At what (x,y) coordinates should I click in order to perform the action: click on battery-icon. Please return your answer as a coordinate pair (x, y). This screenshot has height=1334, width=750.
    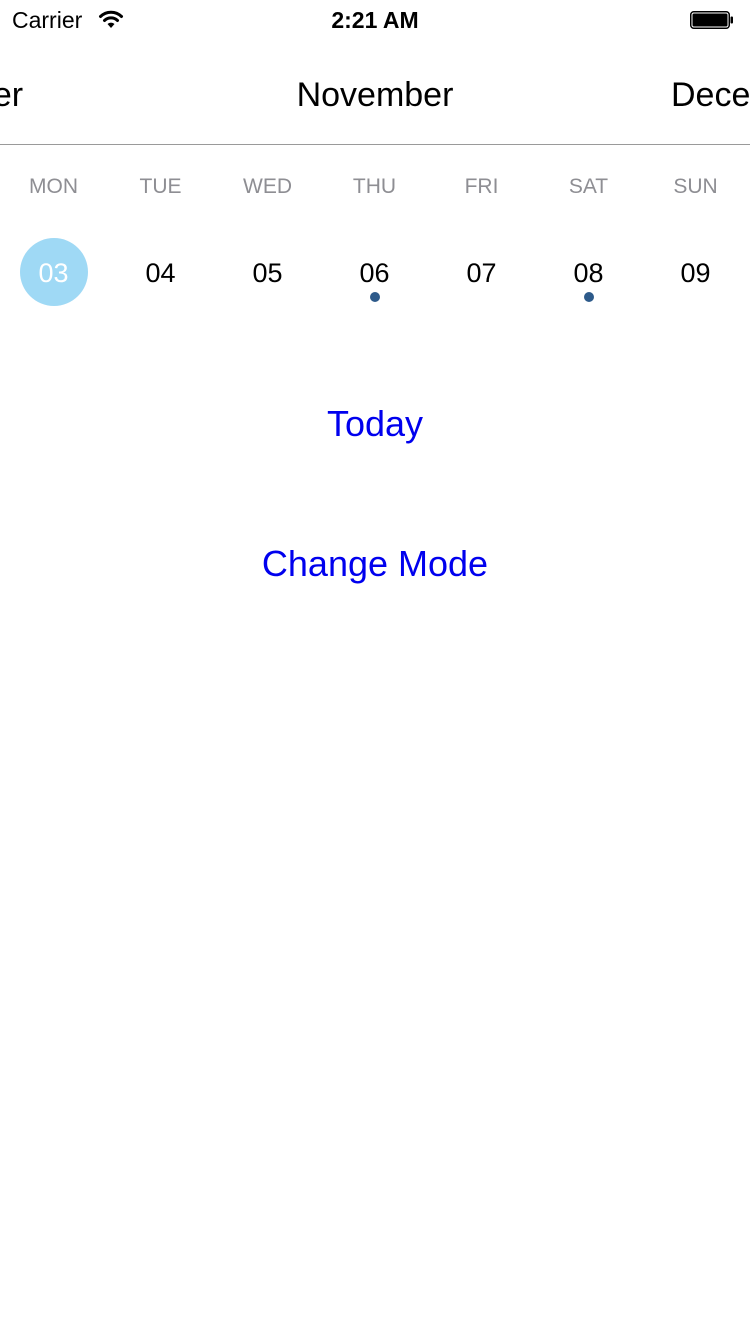
    Looking at the image, I should click on (711, 20).